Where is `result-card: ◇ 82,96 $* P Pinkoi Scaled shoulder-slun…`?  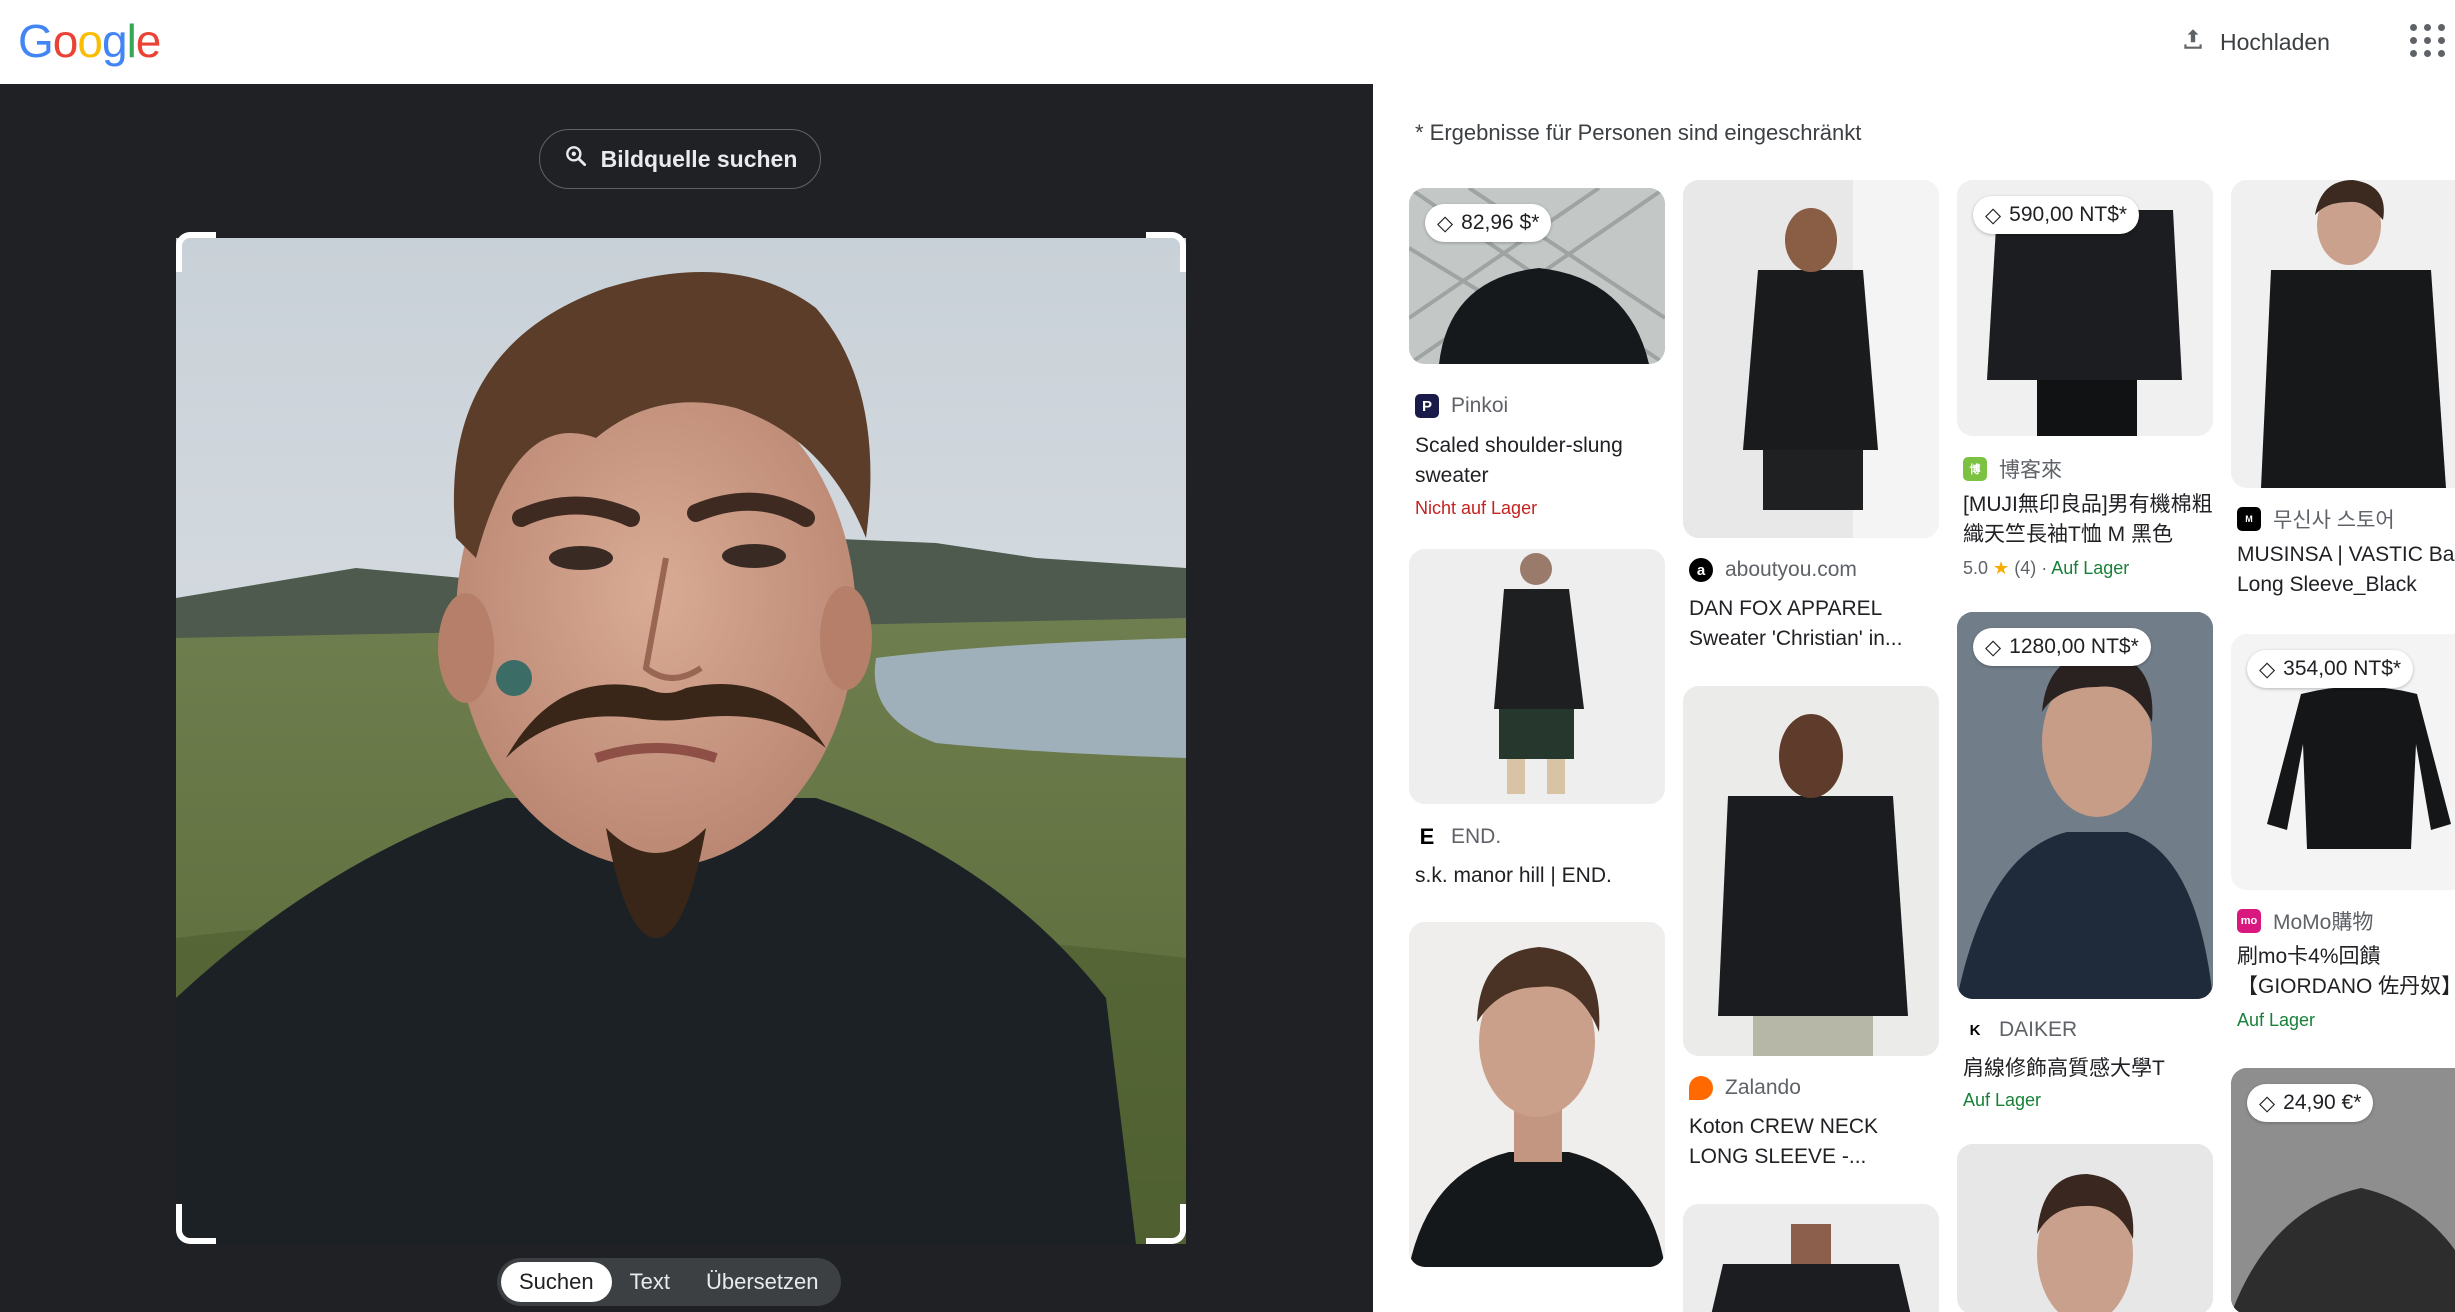 result-card: ◇ 82,96 $* P Pinkoi Scaled shoulder-slun… is located at coordinates (1538, 398).